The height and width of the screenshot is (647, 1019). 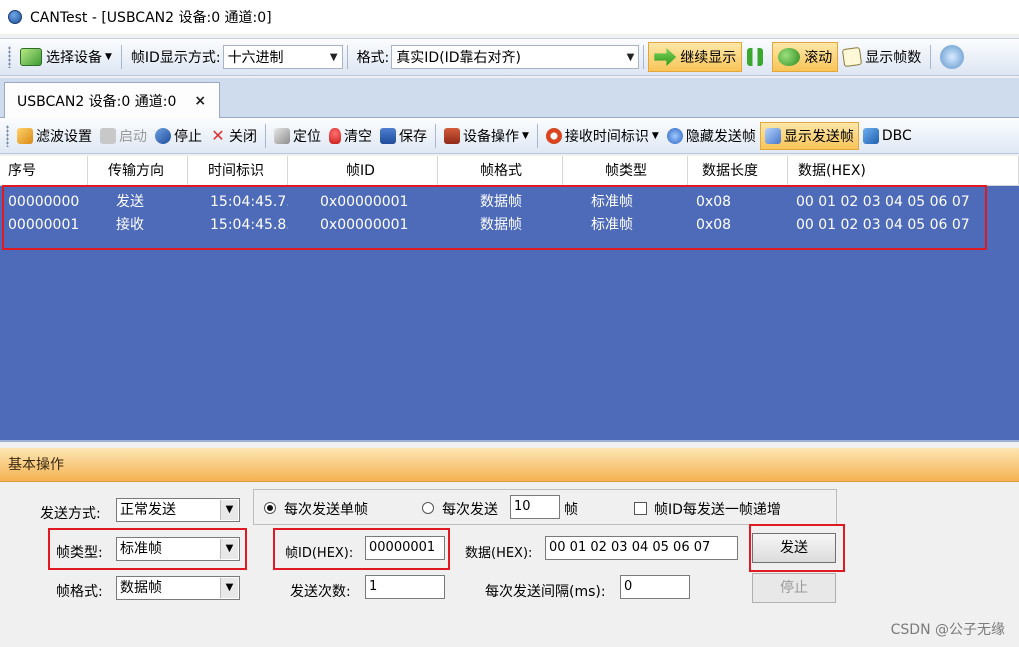 What do you see at coordinates (200, 101) in the screenshot?
I see `close-icon: ×` at bounding box center [200, 101].